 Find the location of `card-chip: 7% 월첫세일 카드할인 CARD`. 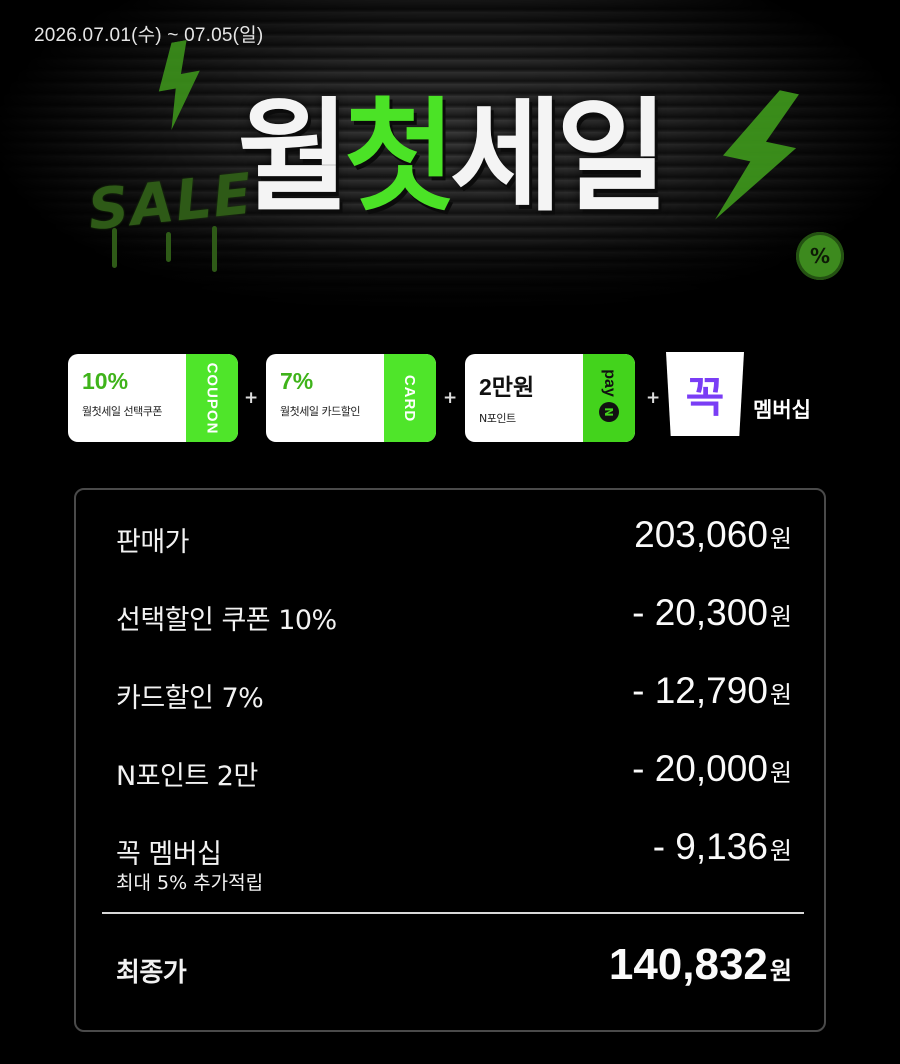

card-chip: 7% 월첫세일 카드할인 CARD is located at coordinates (351, 398).